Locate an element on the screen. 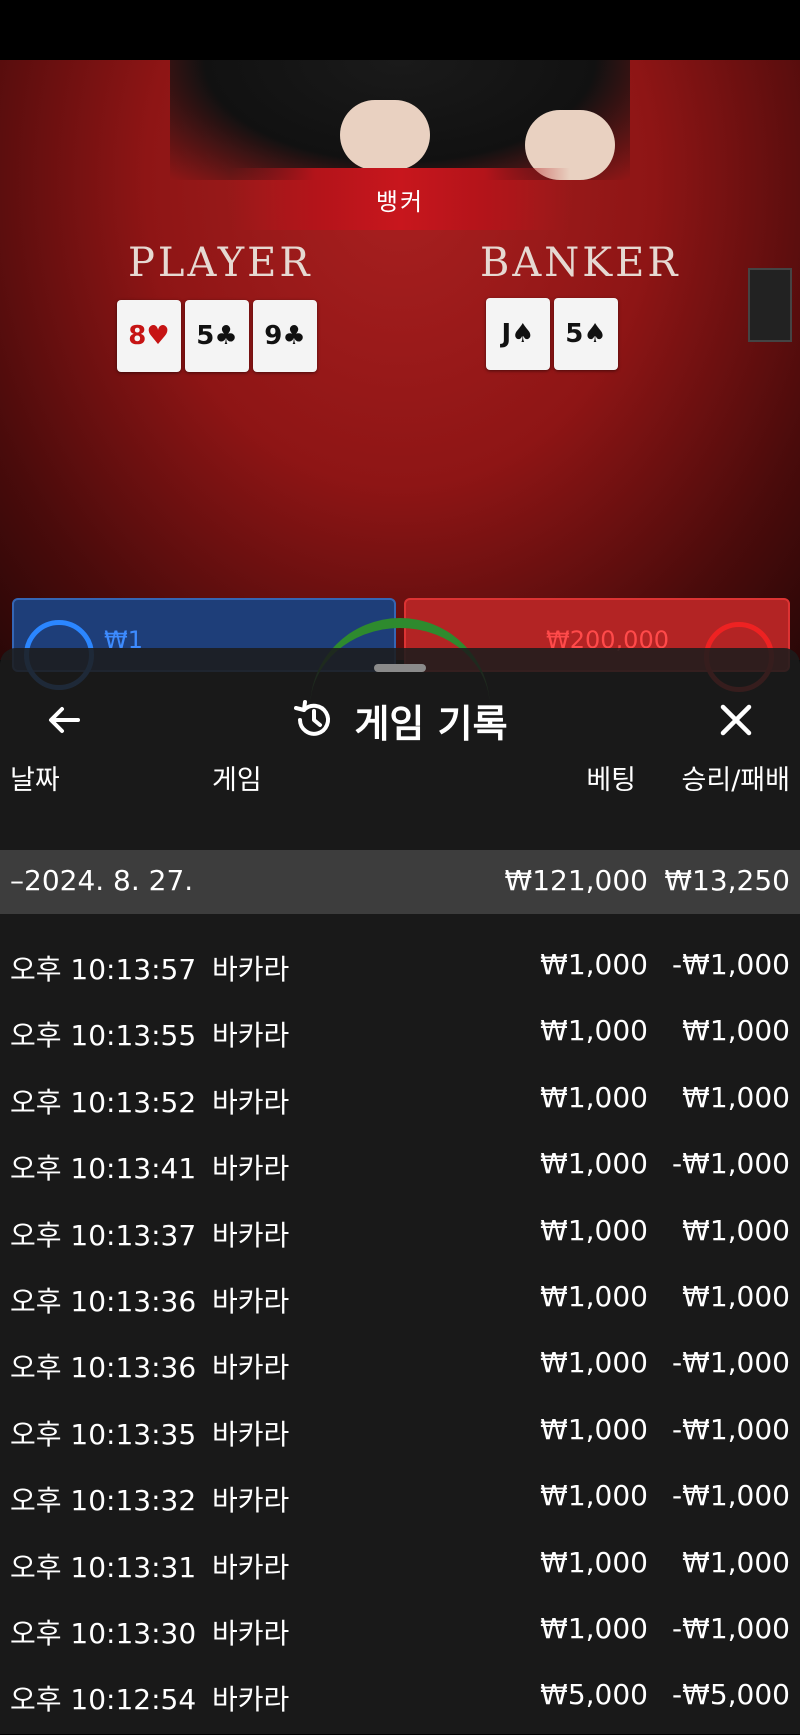  column-bet: 베팅 is located at coordinates (611, 780).